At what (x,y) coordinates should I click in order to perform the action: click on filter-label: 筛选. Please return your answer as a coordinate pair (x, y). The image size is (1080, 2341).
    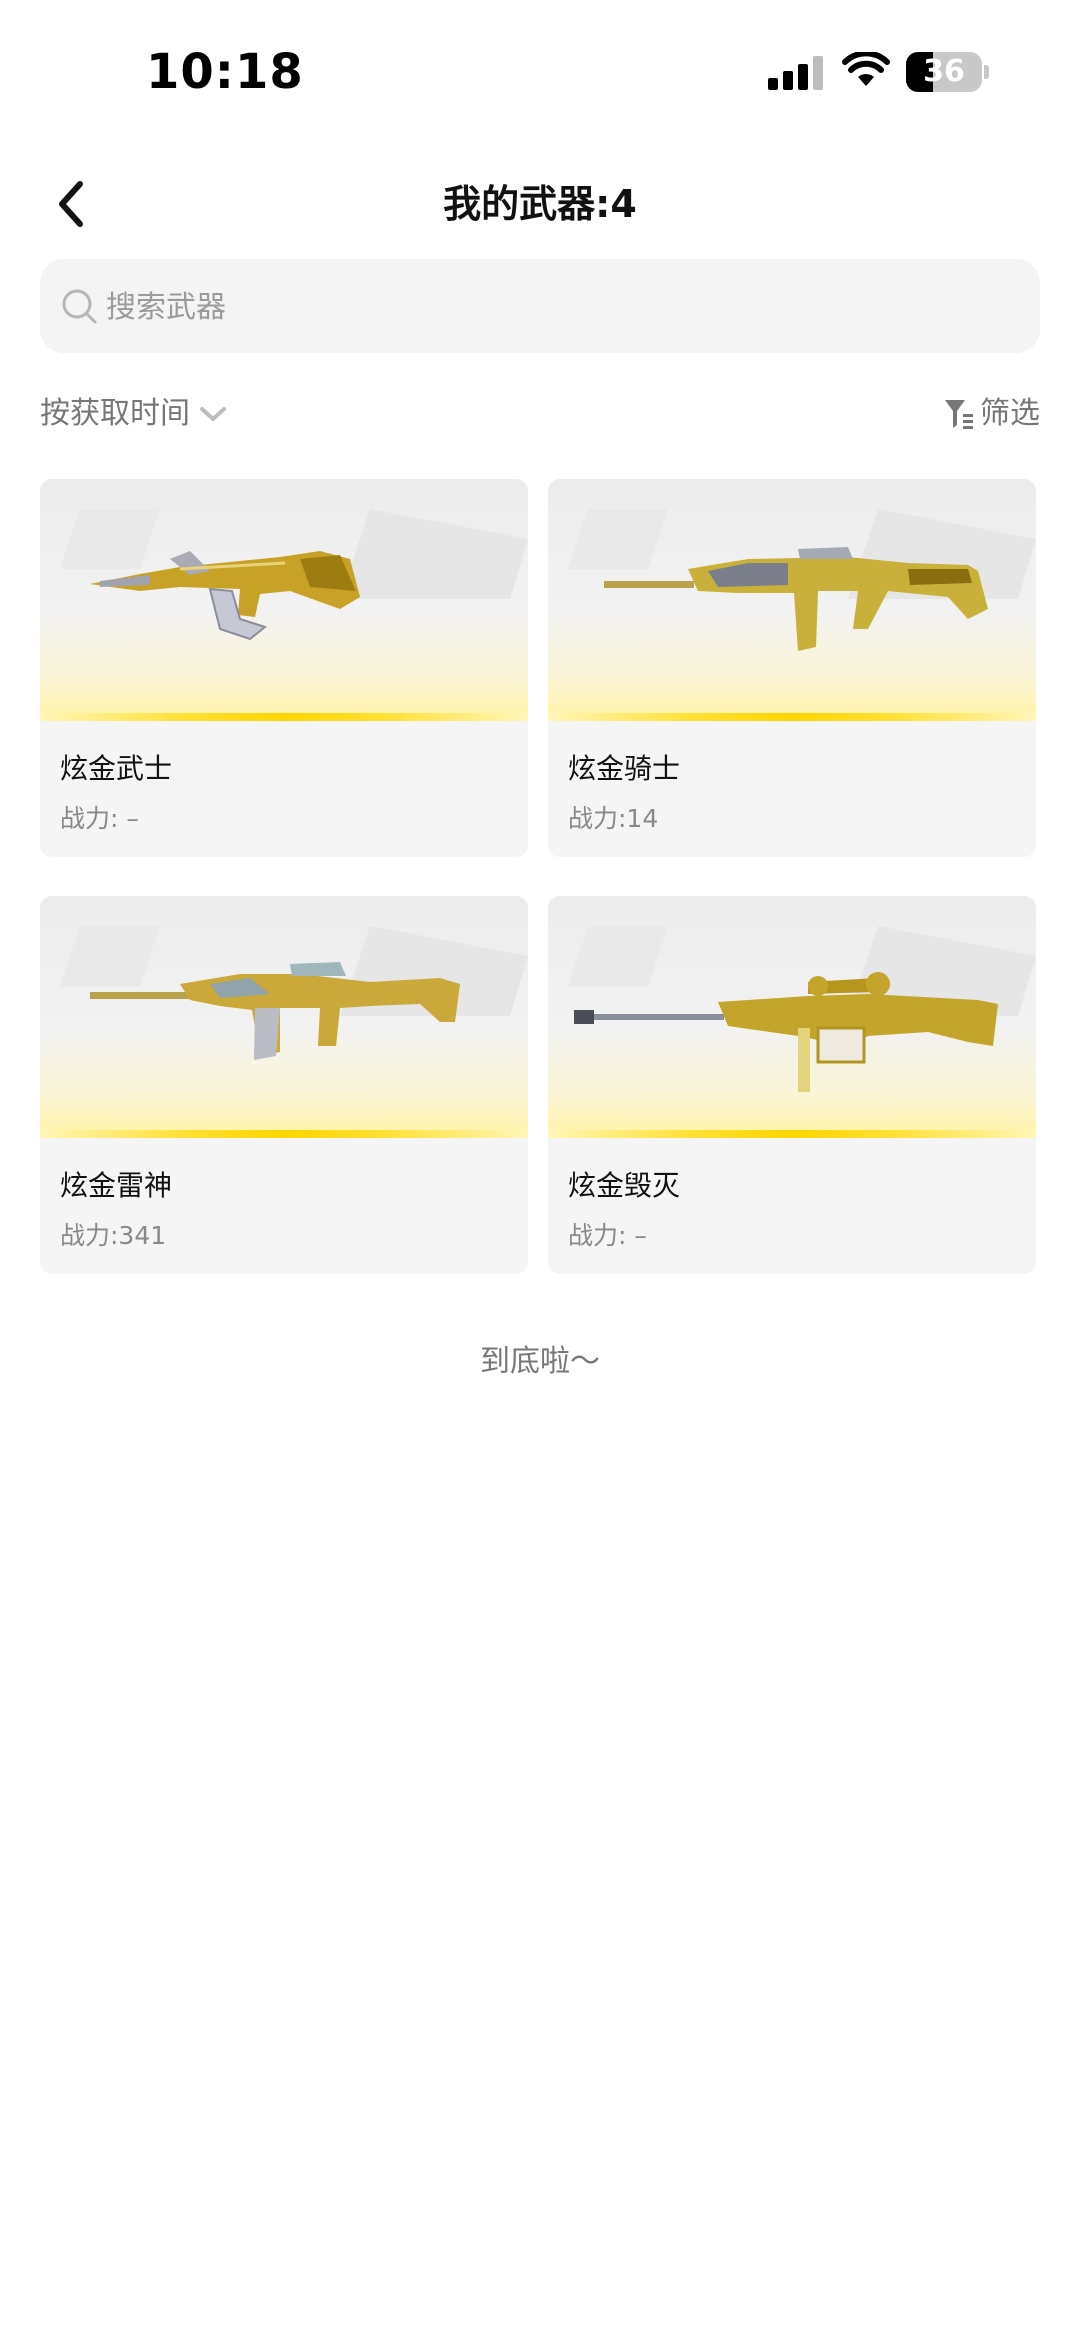
    Looking at the image, I should click on (1010, 413).